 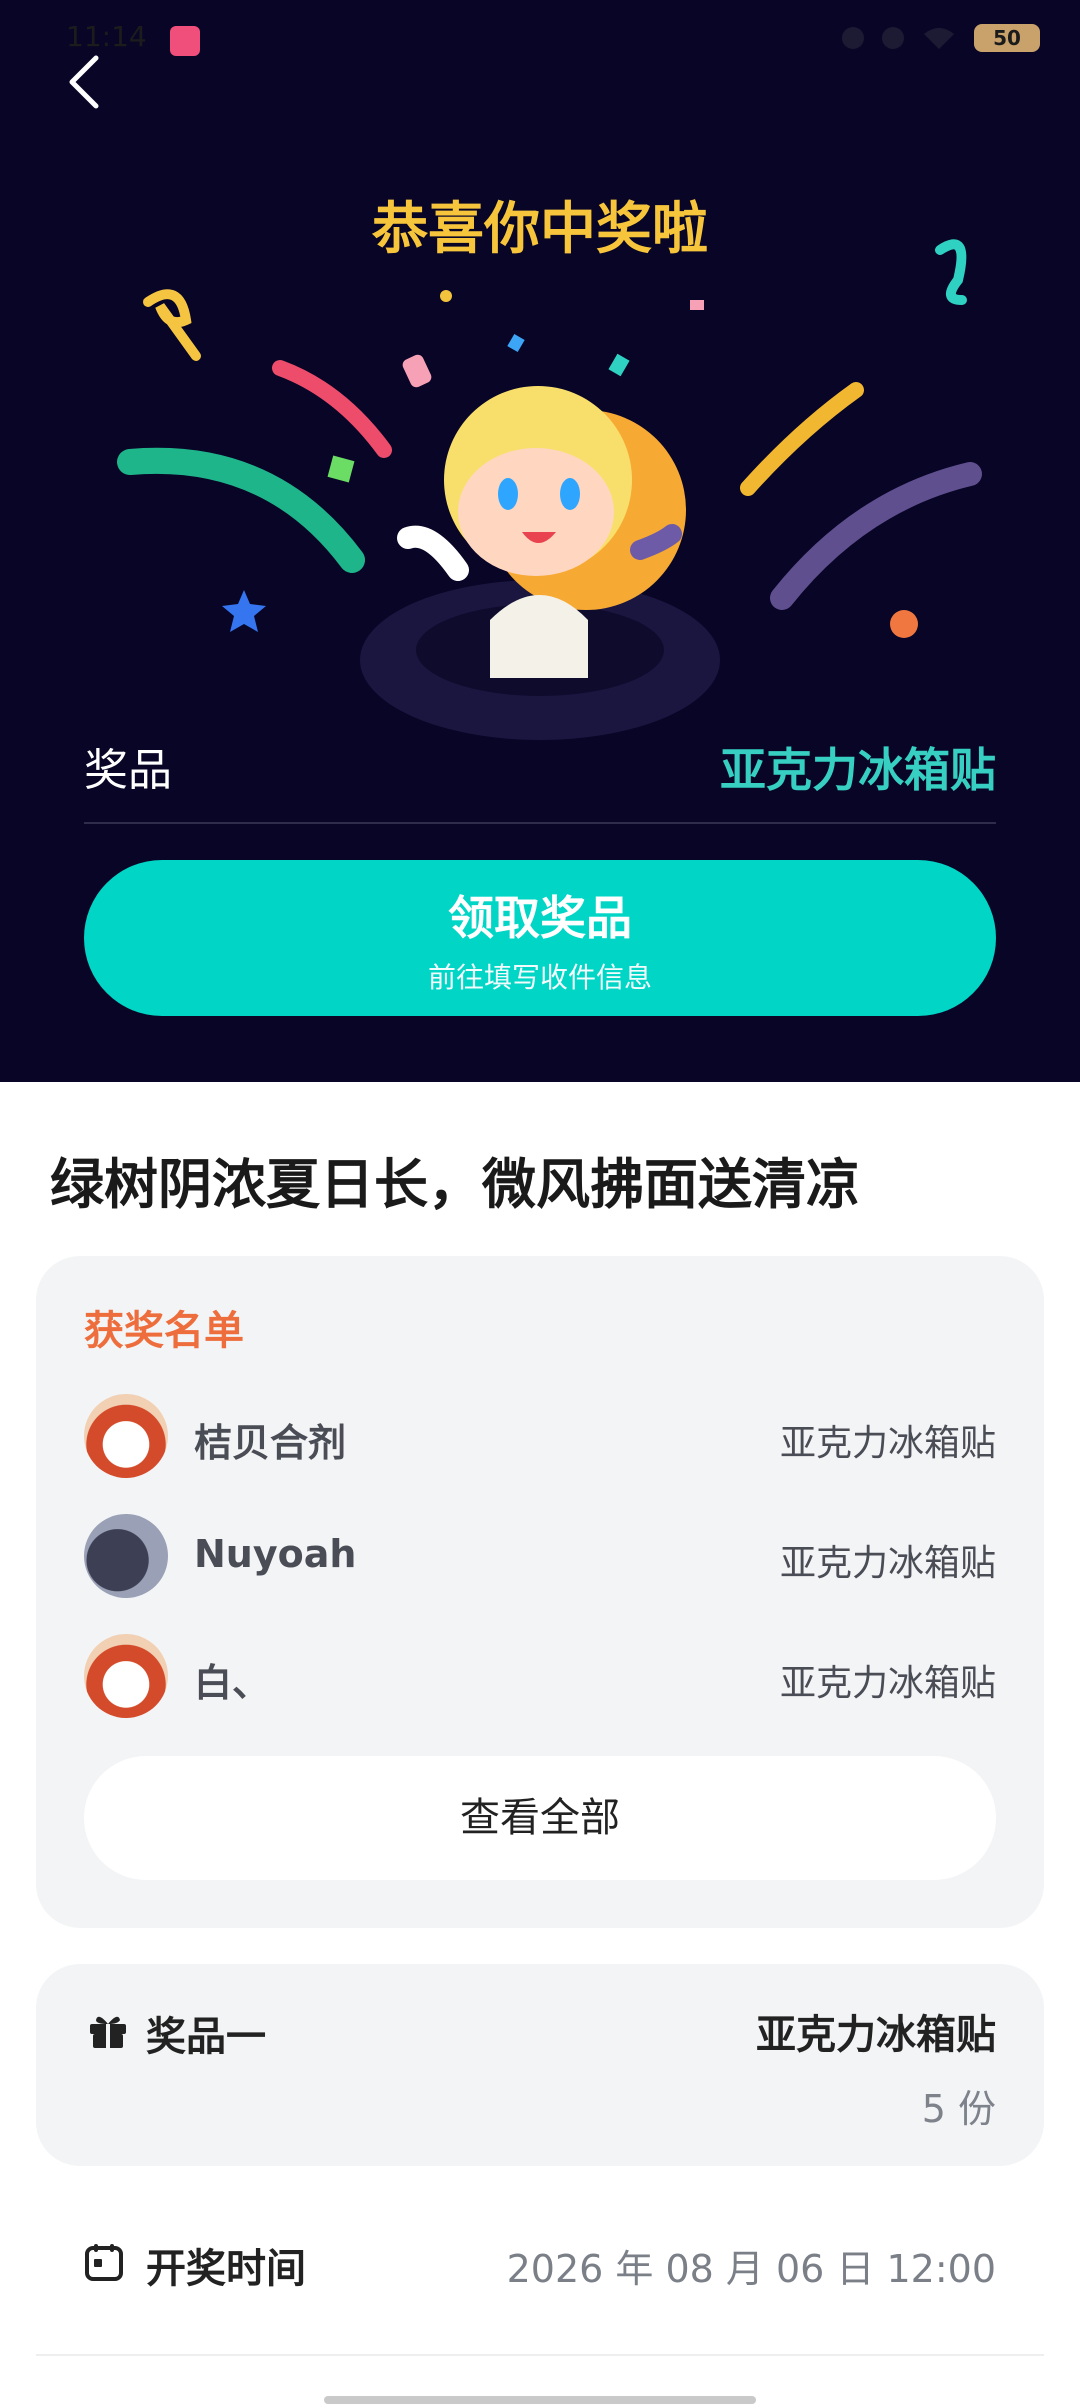 I want to click on back-arrow-icon, so click(x=88, y=82).